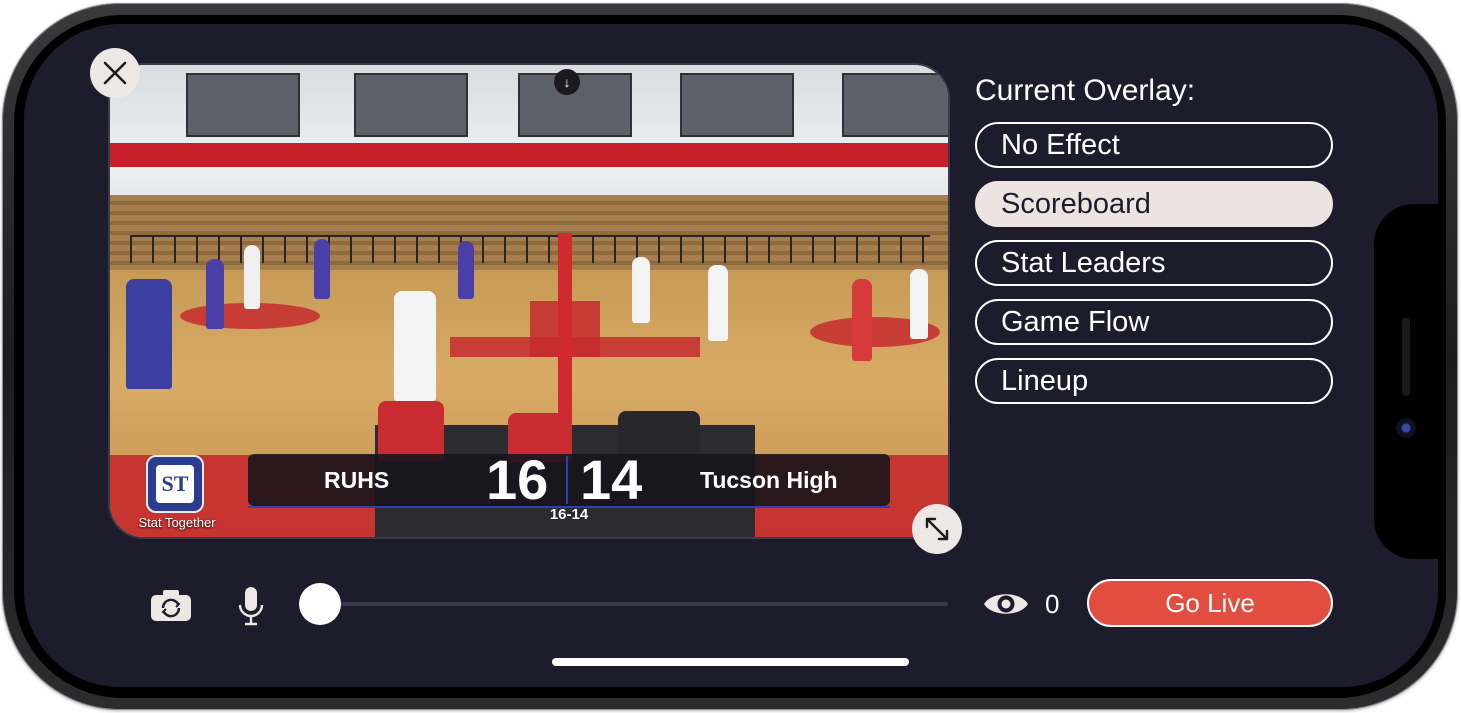 The image size is (1461, 713). I want to click on go-live-button: Go Live, so click(1210, 603).